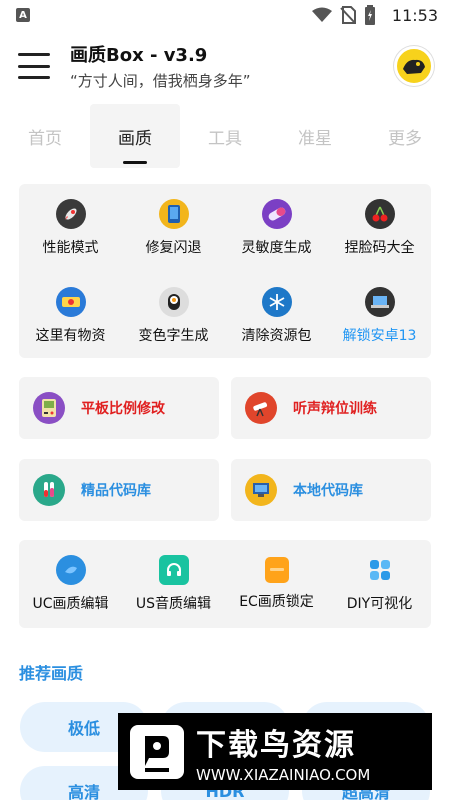 The width and height of the screenshot is (450, 800). Describe the element at coordinates (23, 15) in the screenshot. I see `notification-a-icon: A` at that location.